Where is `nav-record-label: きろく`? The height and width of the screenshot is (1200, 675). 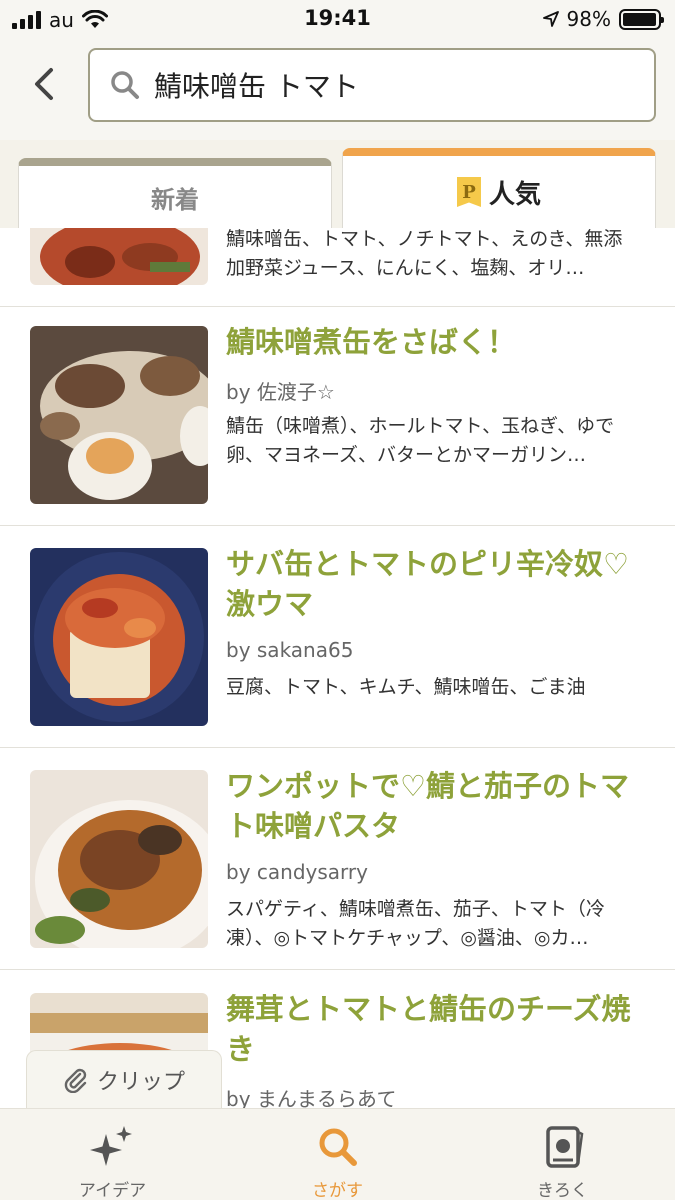
nav-record-label: きろく is located at coordinates (562, 1190).